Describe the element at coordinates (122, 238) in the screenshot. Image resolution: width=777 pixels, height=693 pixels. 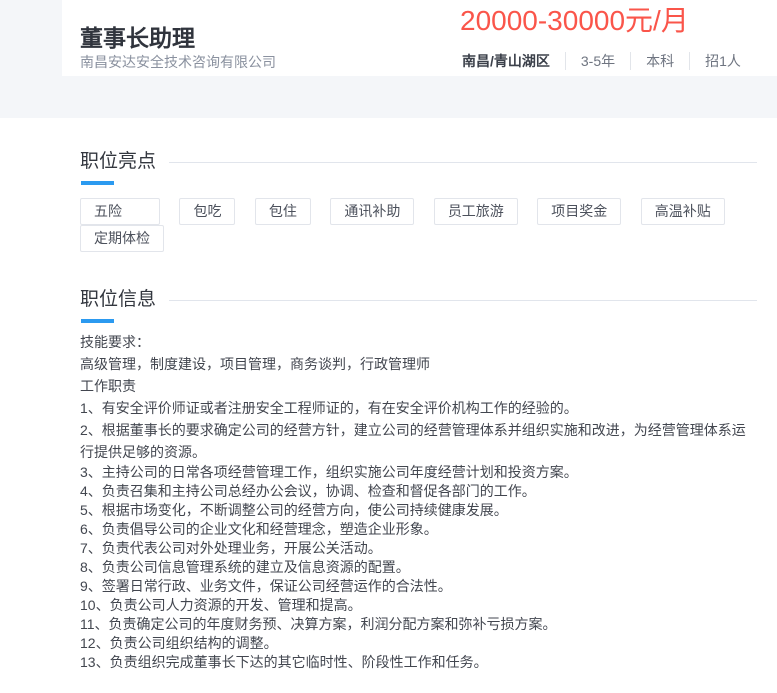
I see `highlight-tag: 定期体检` at that location.